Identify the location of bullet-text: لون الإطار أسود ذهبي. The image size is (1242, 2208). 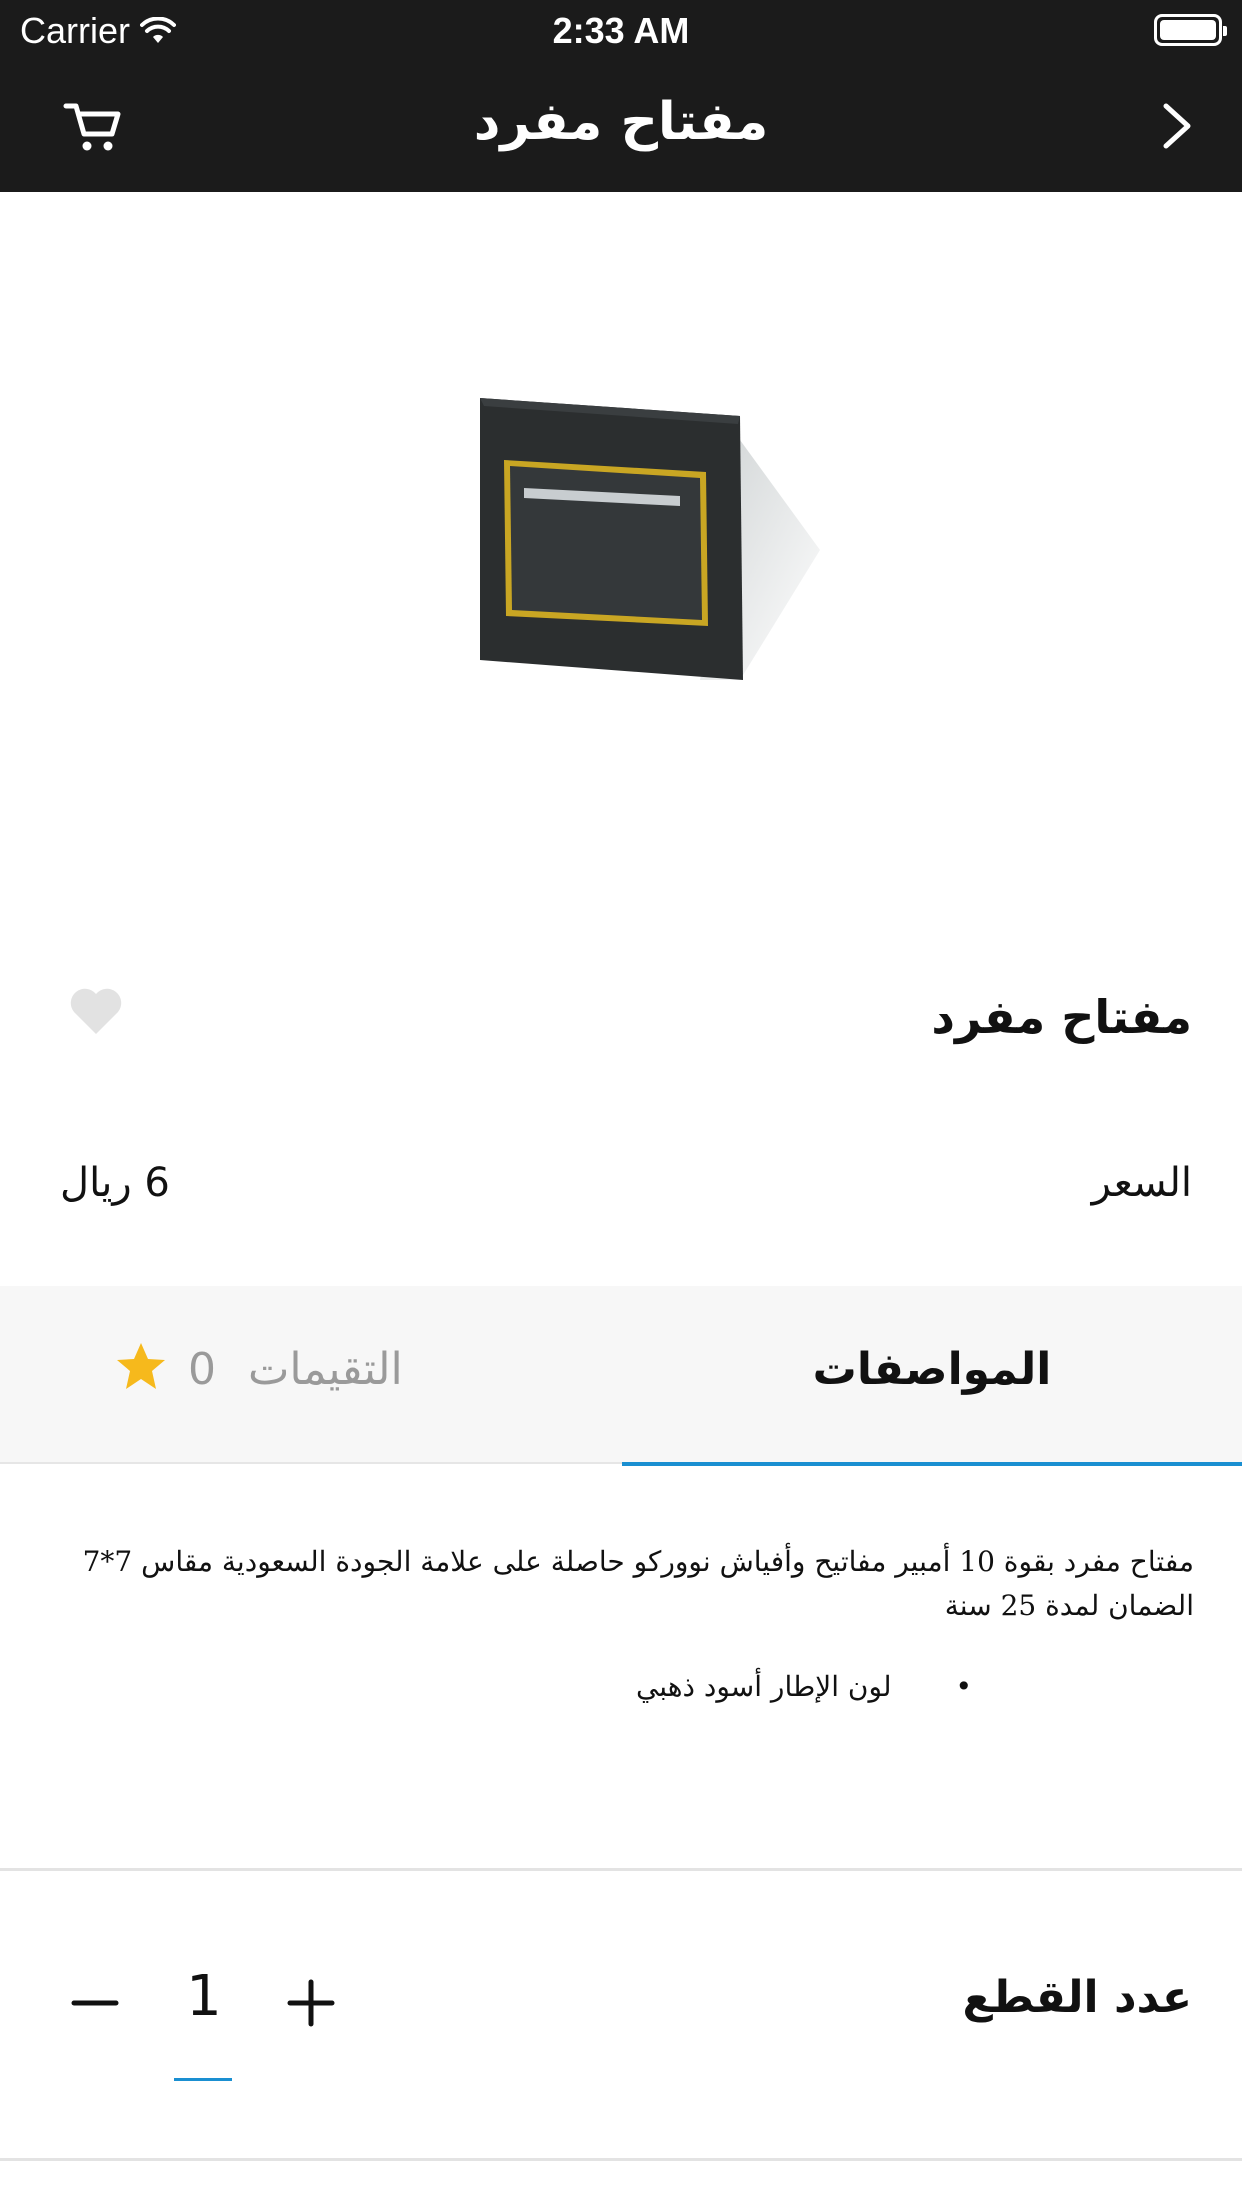
(763, 1686).